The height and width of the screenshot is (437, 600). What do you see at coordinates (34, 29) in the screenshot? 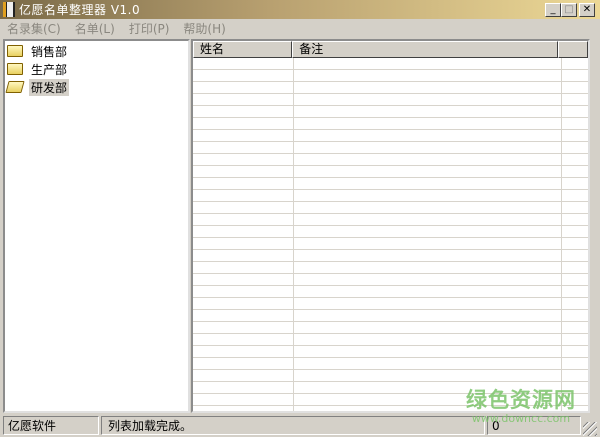
I see `menu-directory: 名录集(C)` at bounding box center [34, 29].